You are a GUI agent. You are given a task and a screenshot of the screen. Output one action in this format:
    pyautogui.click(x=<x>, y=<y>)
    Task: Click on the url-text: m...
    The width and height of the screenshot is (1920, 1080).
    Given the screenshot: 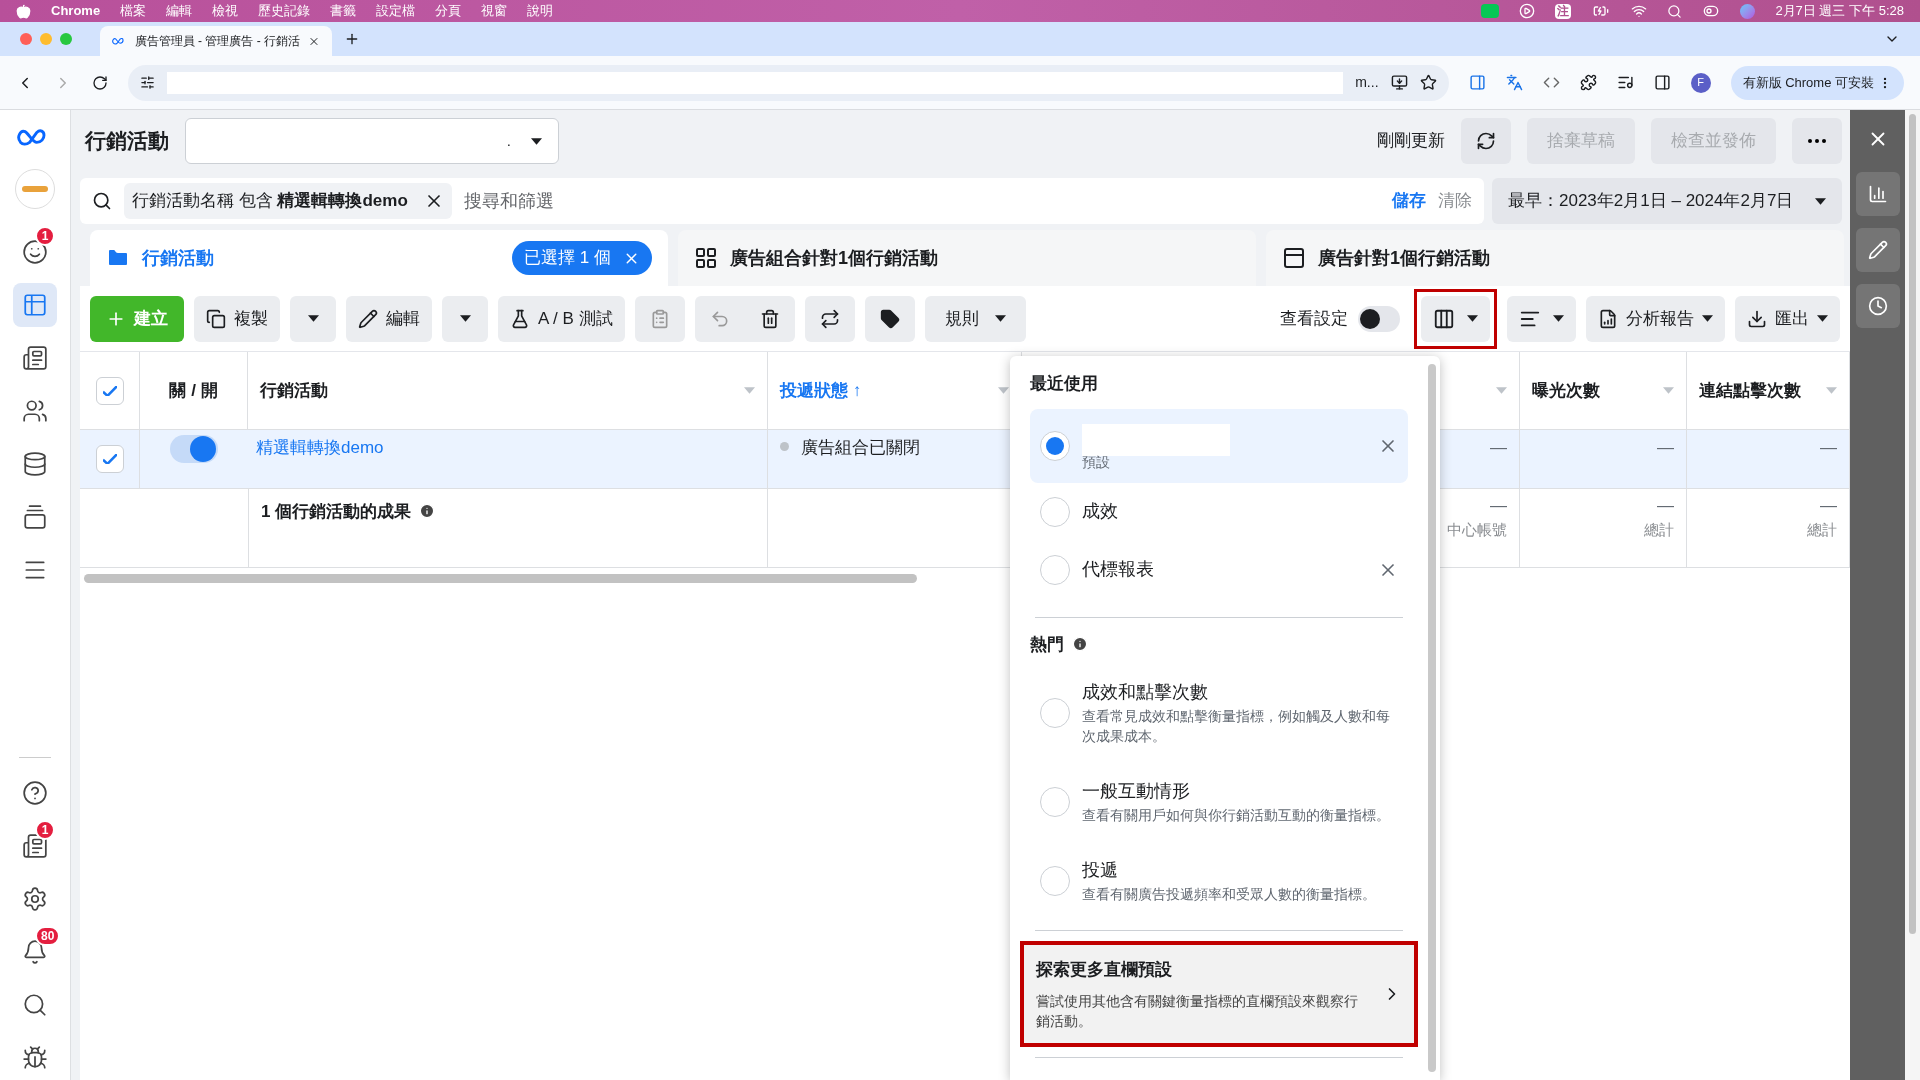 What is the action you would take?
    pyautogui.click(x=1367, y=82)
    